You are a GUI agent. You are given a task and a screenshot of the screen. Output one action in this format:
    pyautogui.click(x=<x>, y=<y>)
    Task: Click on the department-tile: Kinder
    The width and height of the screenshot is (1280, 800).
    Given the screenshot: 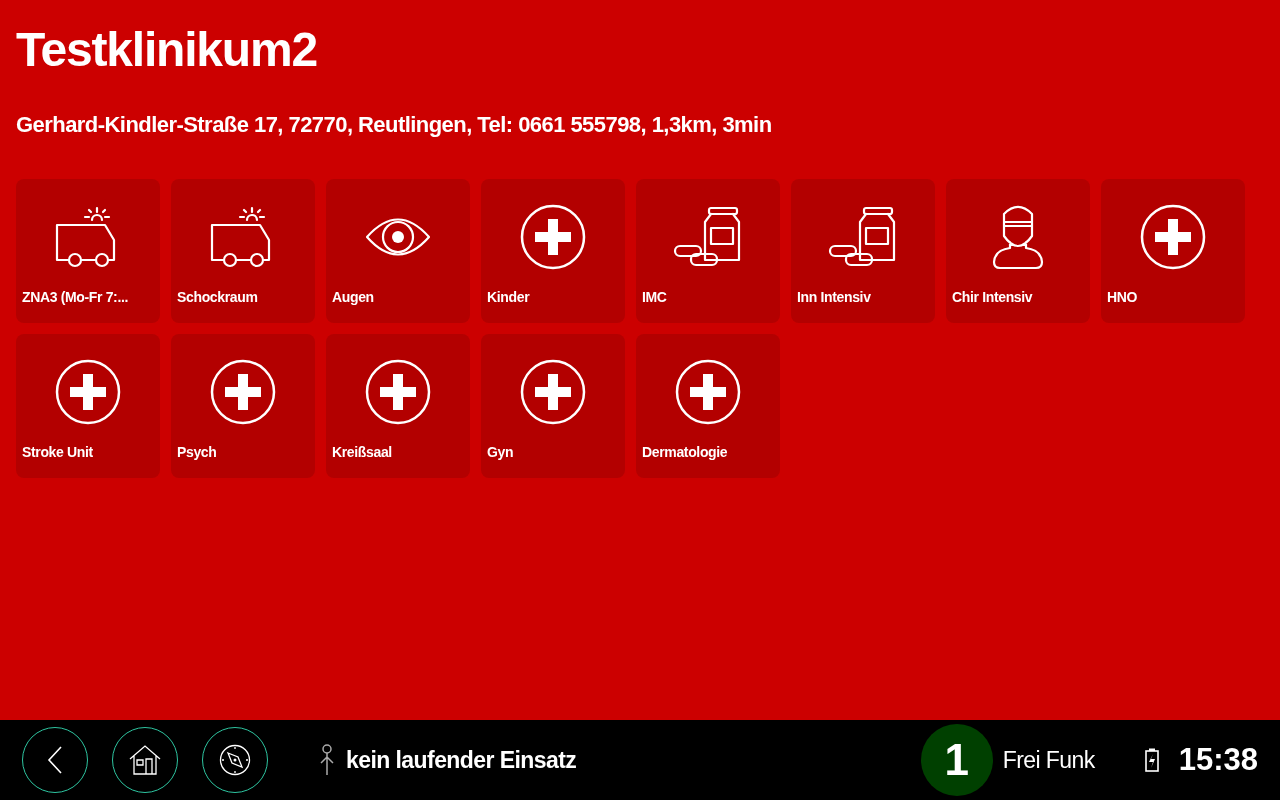 What is the action you would take?
    pyautogui.click(x=553, y=251)
    